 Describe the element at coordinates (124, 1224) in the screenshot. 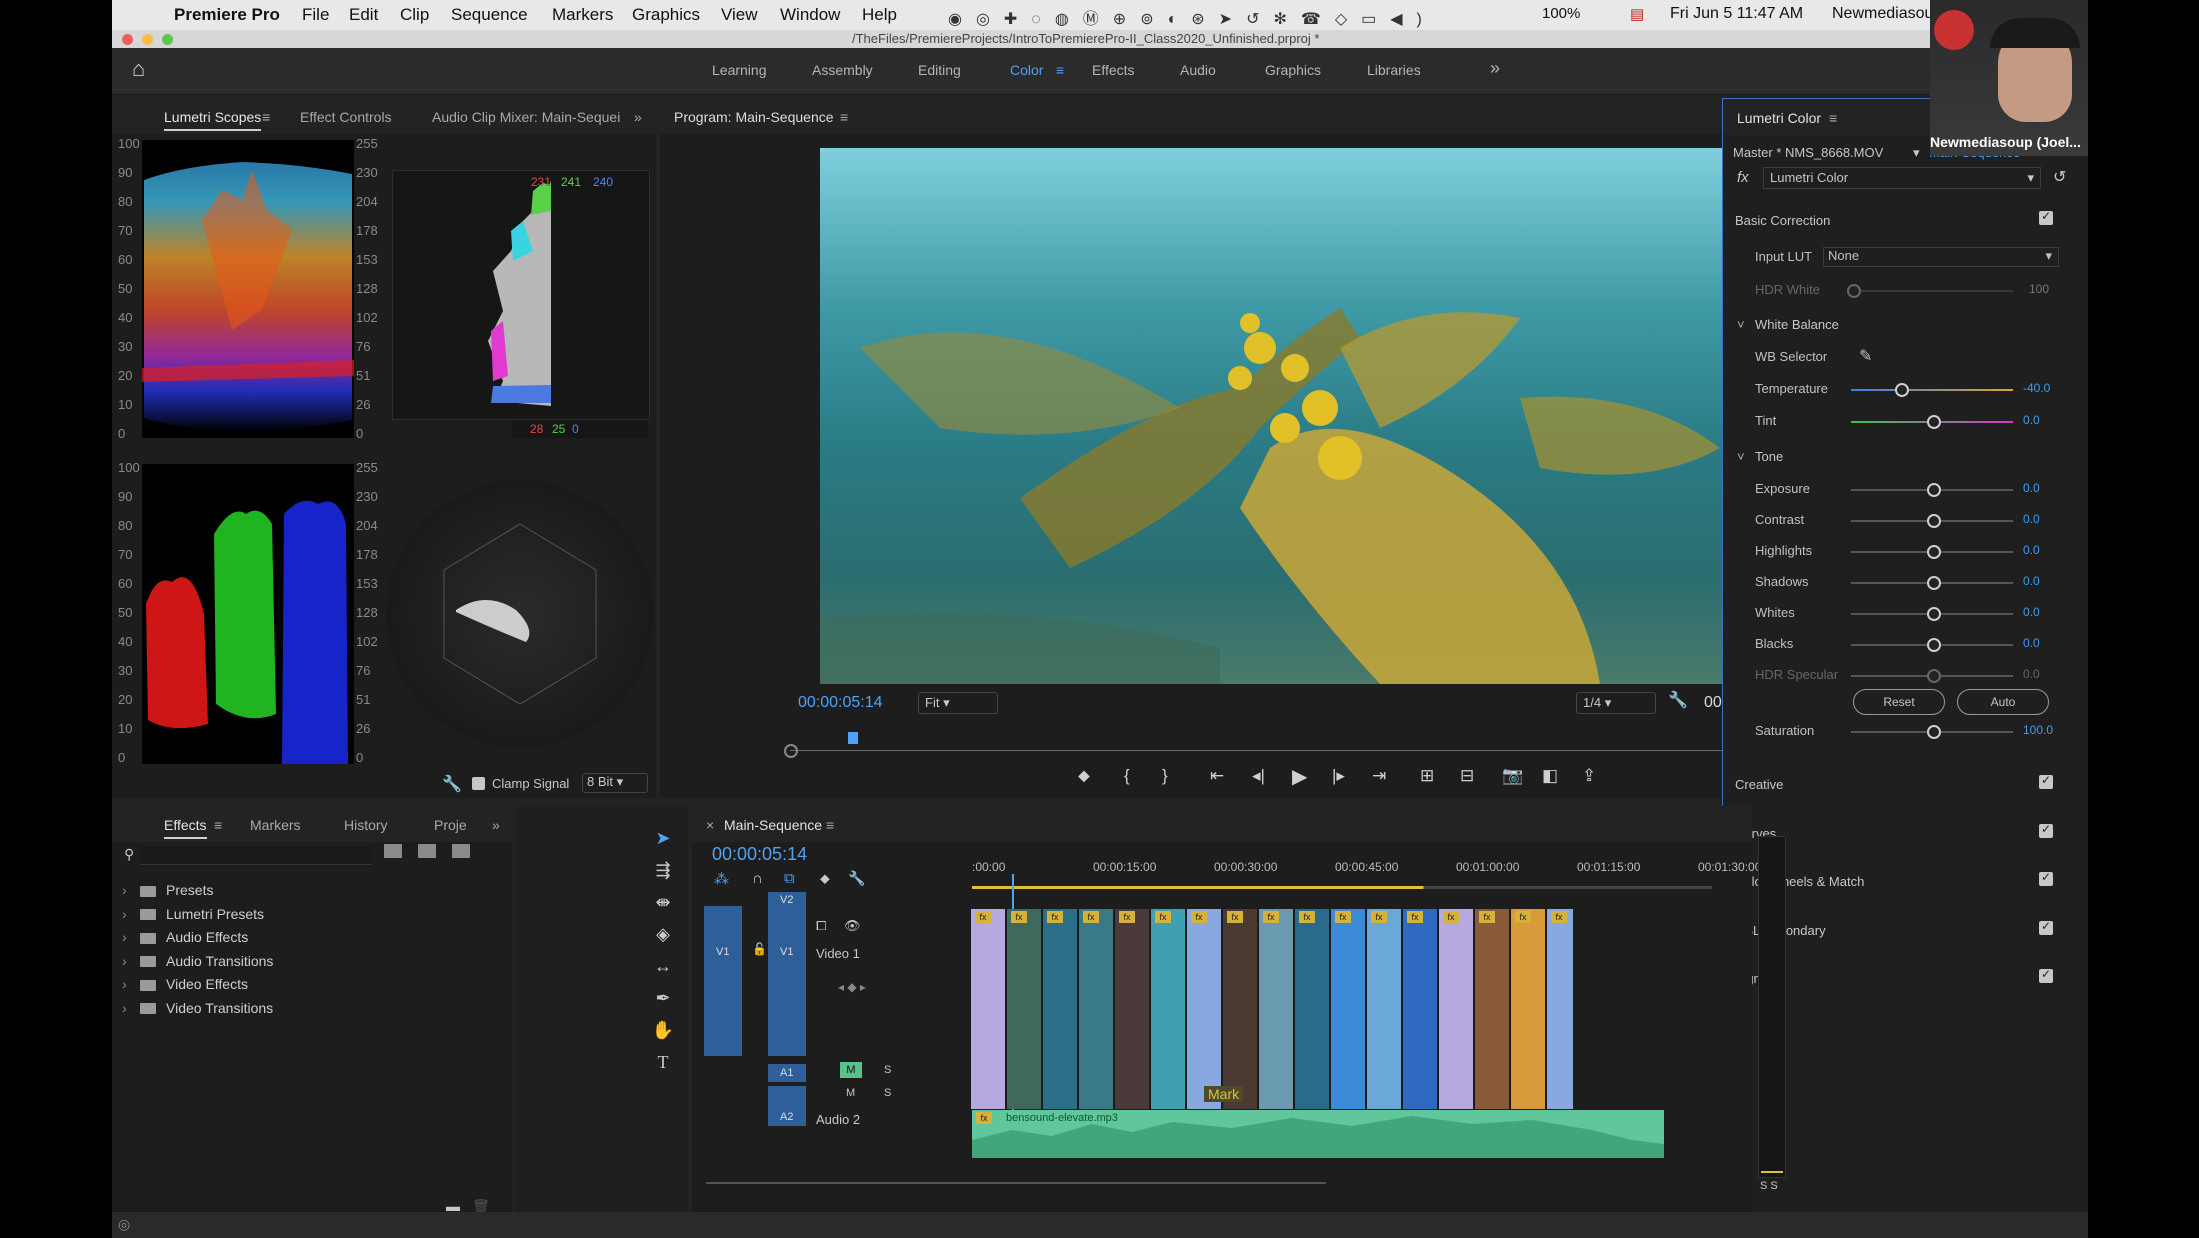

I see `background-render-icon: ◎` at that location.